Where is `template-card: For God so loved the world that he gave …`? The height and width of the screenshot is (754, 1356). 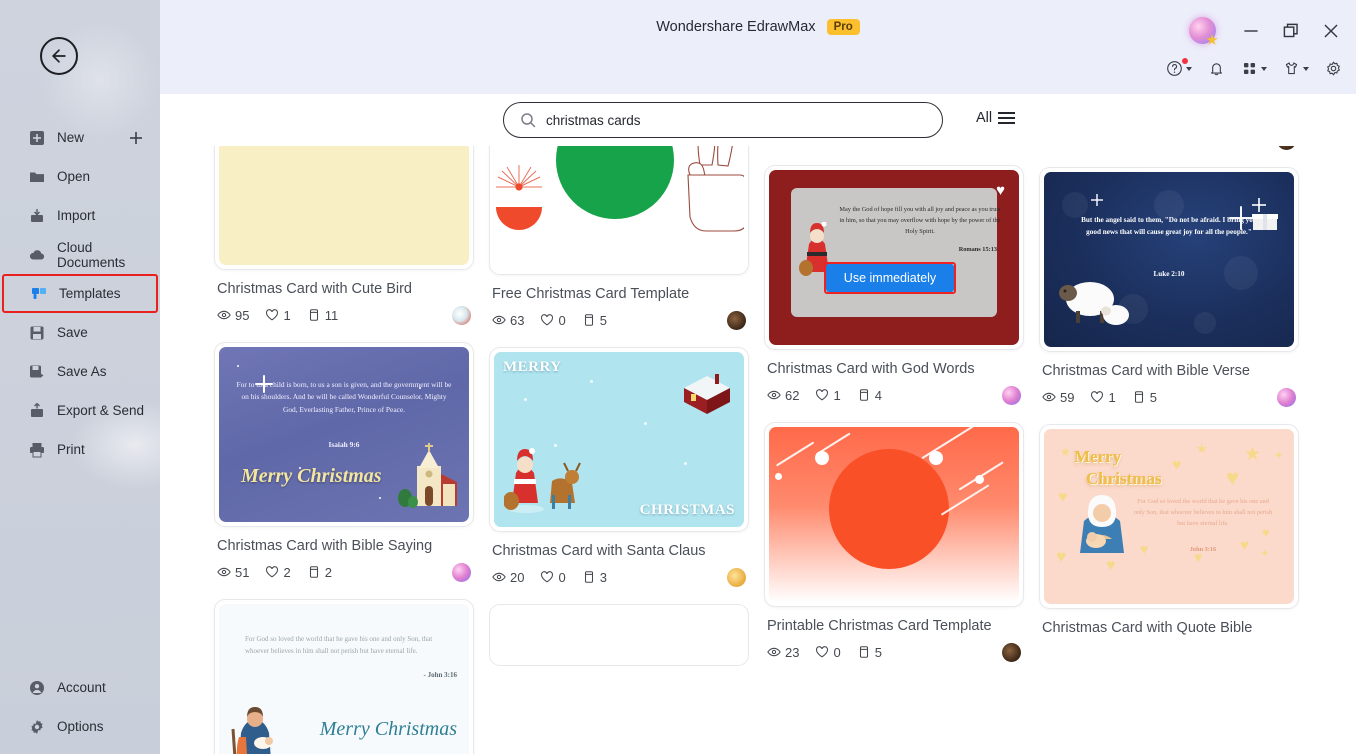 template-card: For God so loved the world that he gave … is located at coordinates (344, 677).